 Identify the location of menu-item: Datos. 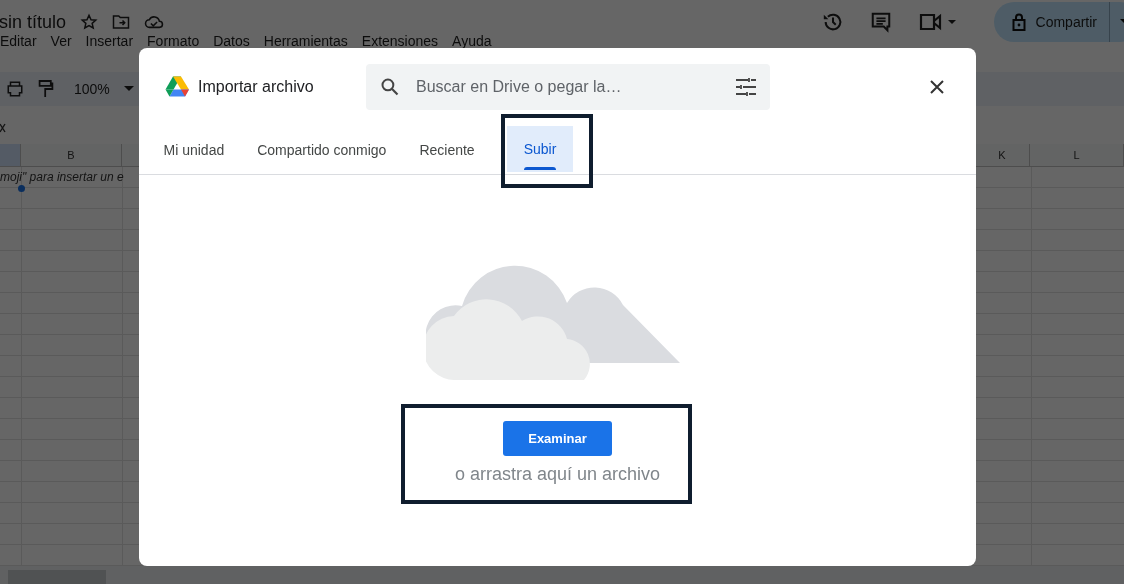
(231, 41).